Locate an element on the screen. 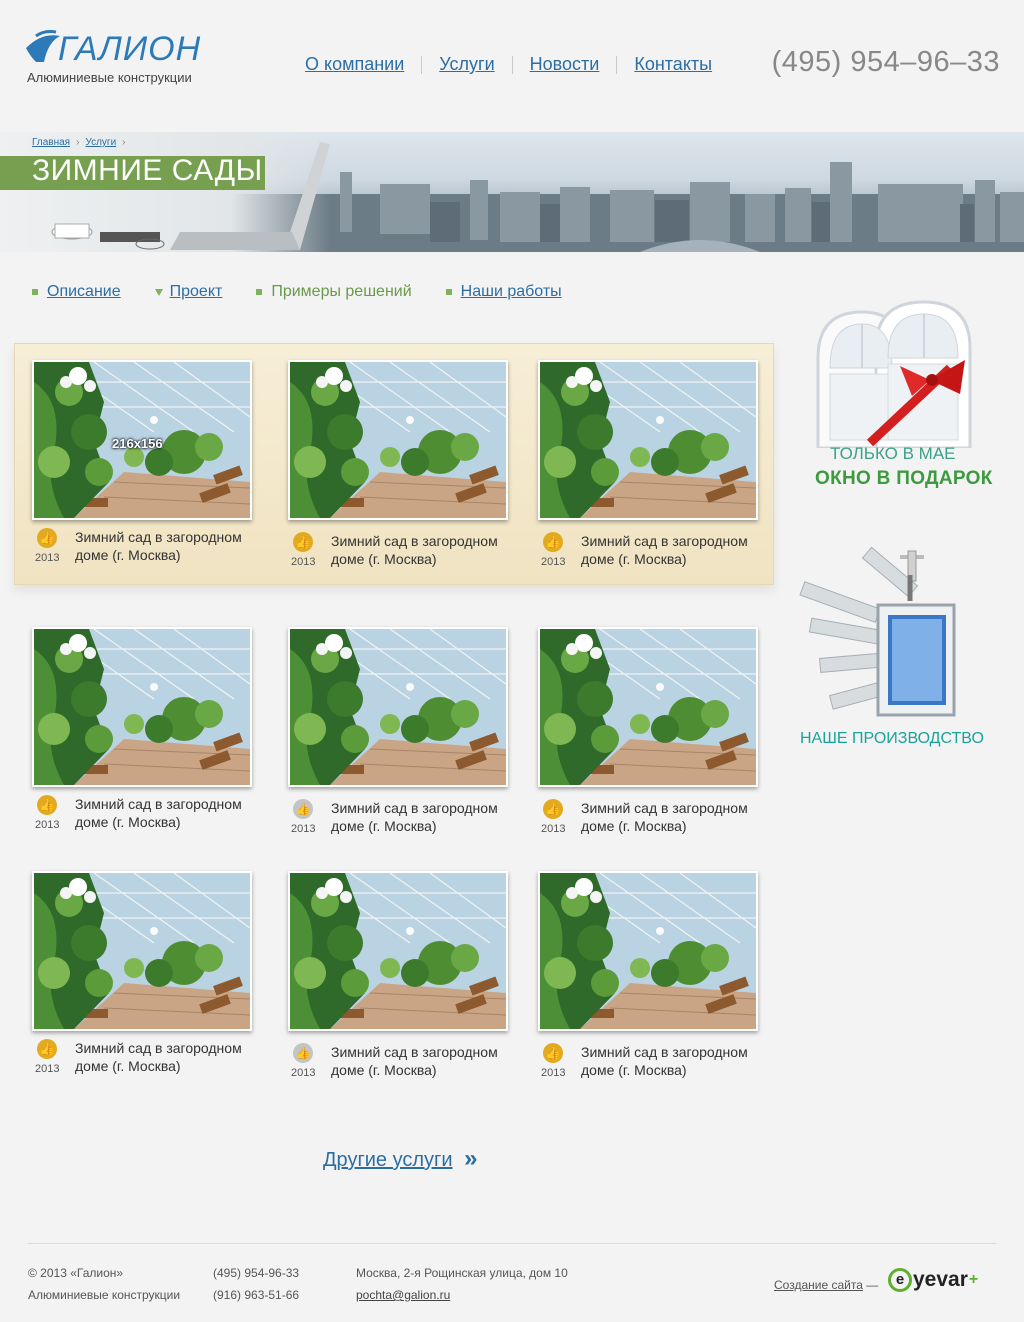 Image resolution: width=1024 pixels, height=1322 pixels. footer-subtitle: Алюминиевые конструкции is located at coordinates (104, 1295).